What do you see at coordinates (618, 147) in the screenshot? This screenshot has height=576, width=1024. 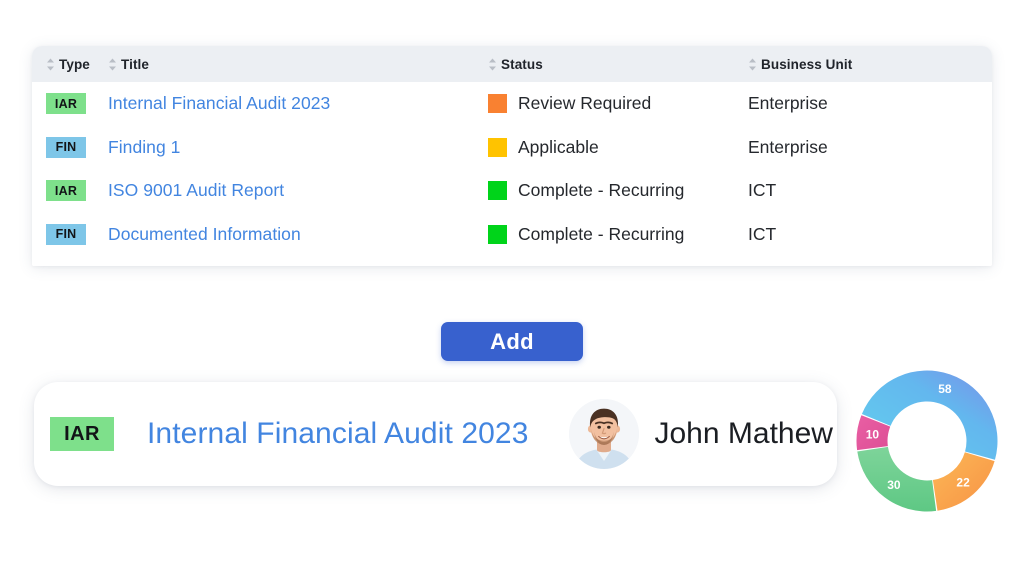 I see `cell-status: Applicable` at bounding box center [618, 147].